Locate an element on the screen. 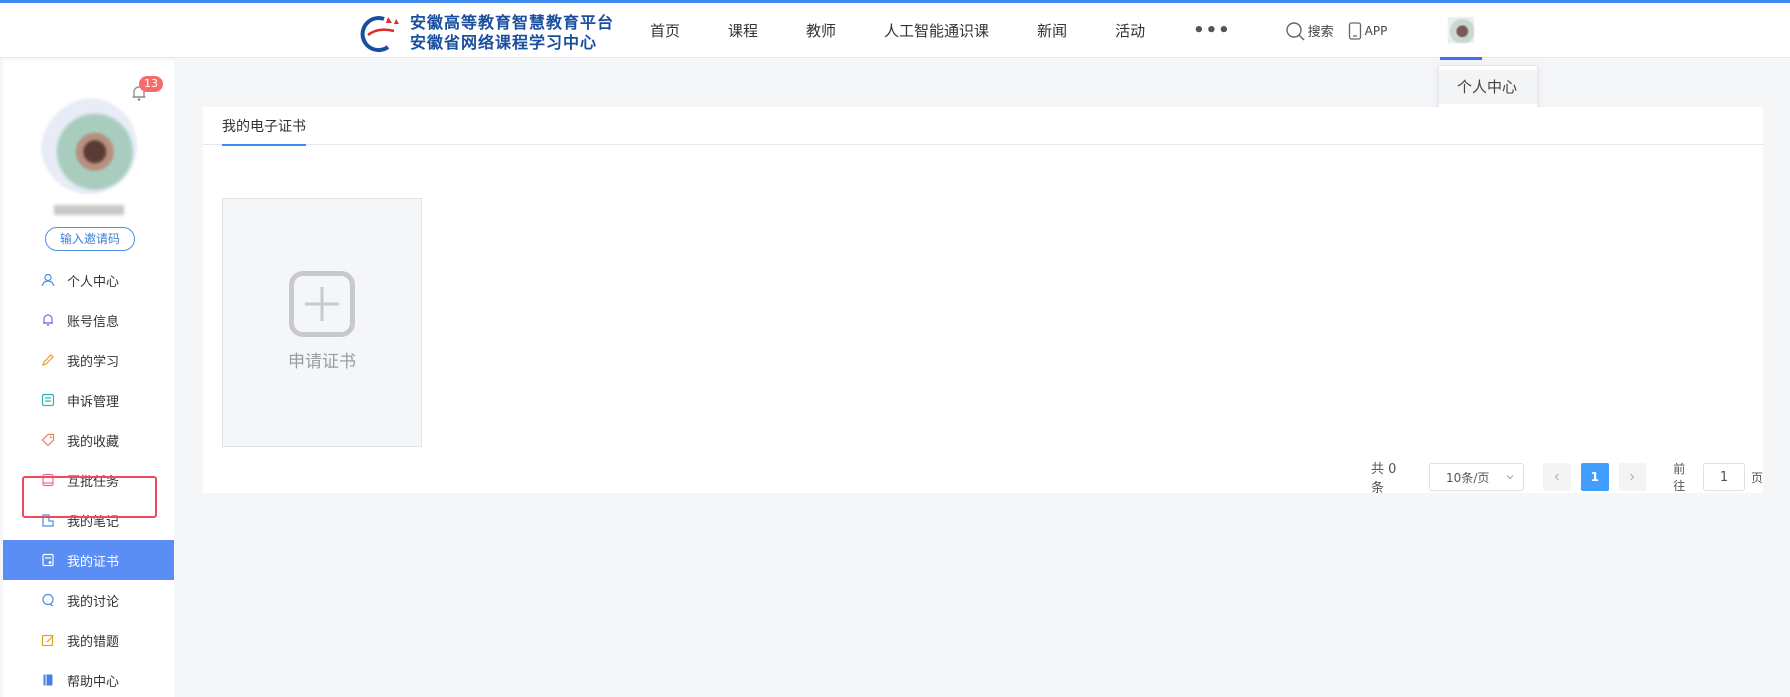 The image size is (1790, 697). sidebar-item-label: 我的错题 is located at coordinates (93, 642).